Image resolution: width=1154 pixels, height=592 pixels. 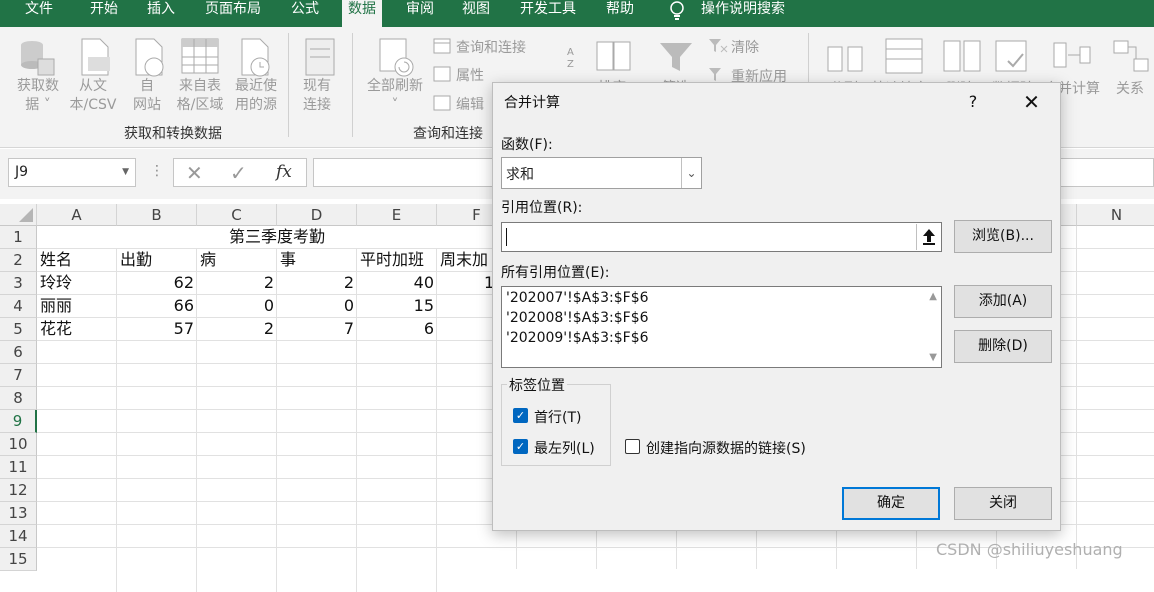 I want to click on cell-header: 姓名, so click(x=56, y=260).